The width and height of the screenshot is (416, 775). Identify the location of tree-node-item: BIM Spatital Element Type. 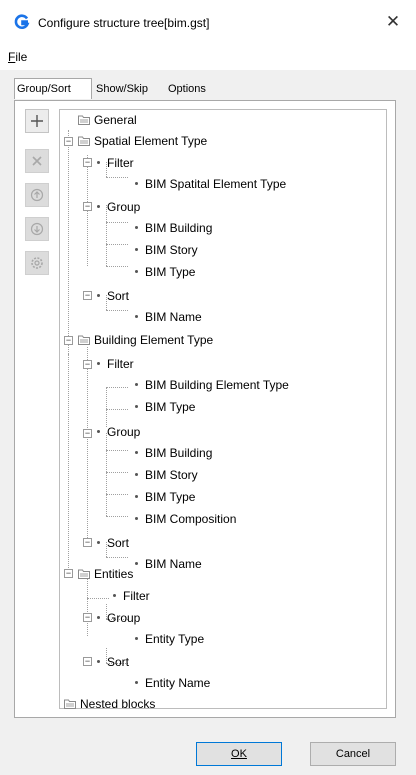
(209, 184).